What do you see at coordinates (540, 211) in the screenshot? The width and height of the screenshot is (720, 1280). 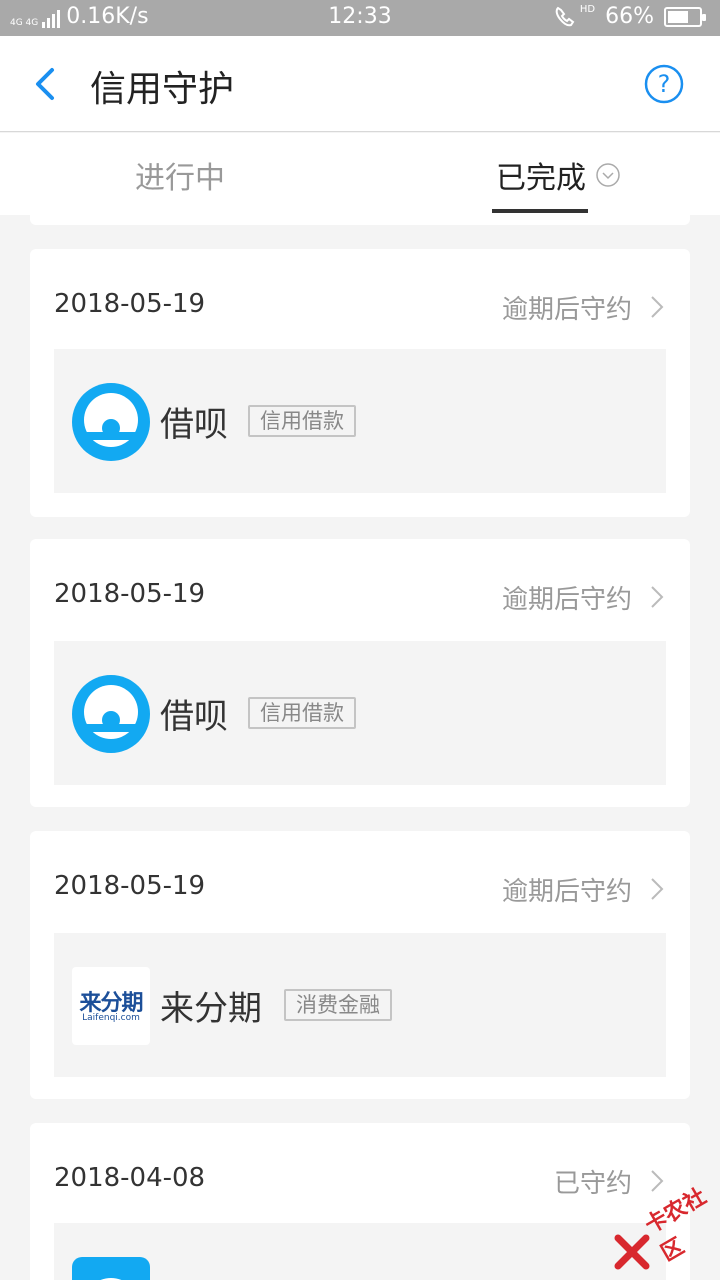 I see `active-tab-indicator` at bounding box center [540, 211].